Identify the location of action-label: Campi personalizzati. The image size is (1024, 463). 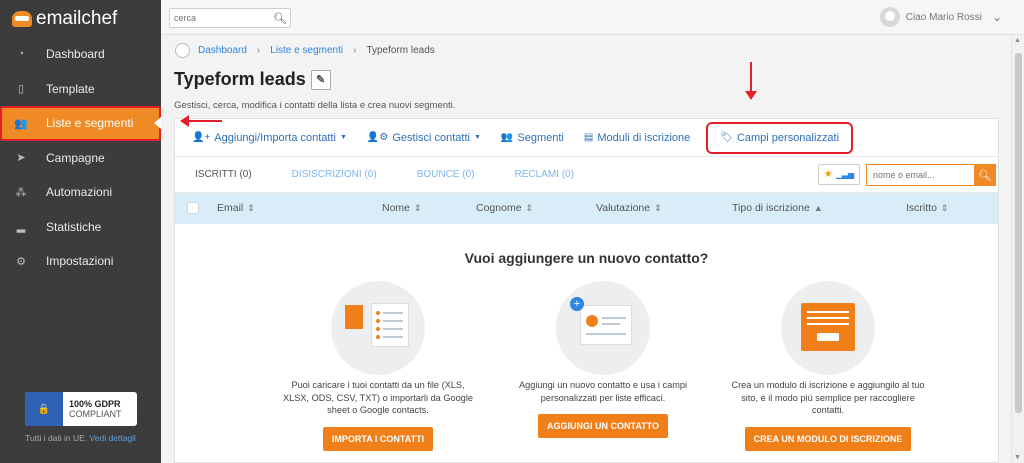
(788, 137).